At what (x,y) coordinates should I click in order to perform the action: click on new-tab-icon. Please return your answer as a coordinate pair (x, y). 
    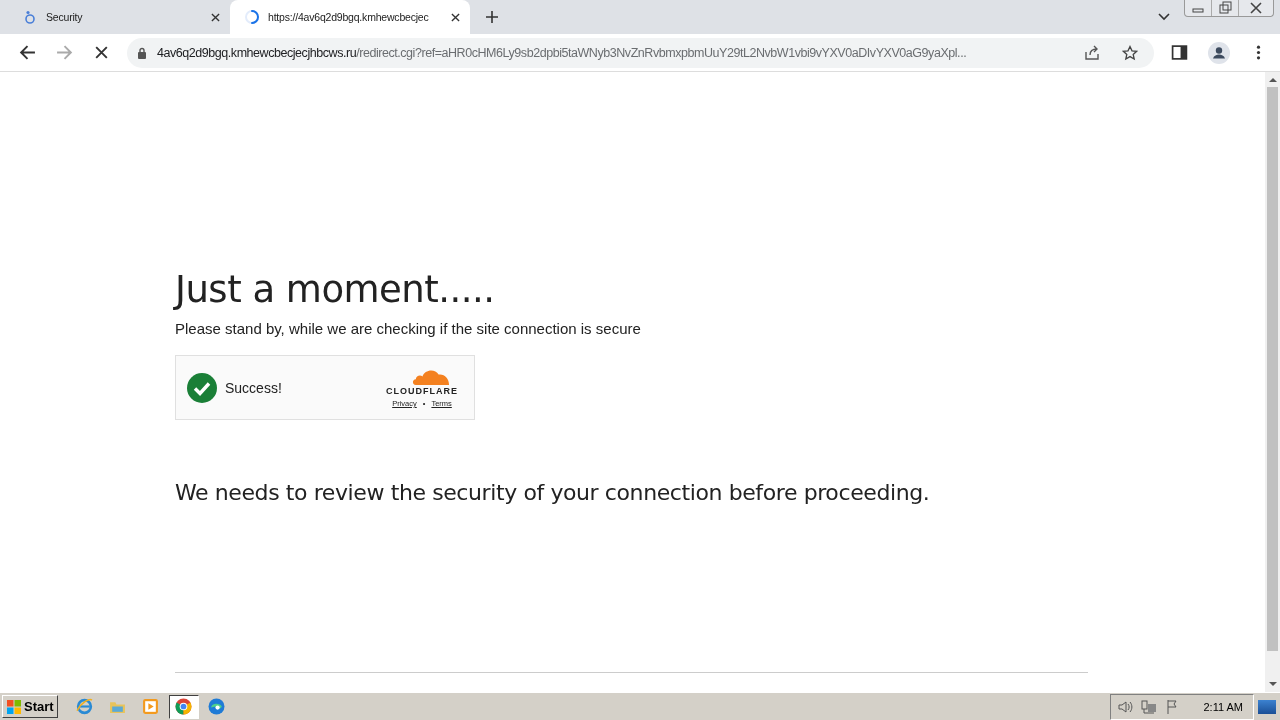
    Looking at the image, I should click on (492, 17).